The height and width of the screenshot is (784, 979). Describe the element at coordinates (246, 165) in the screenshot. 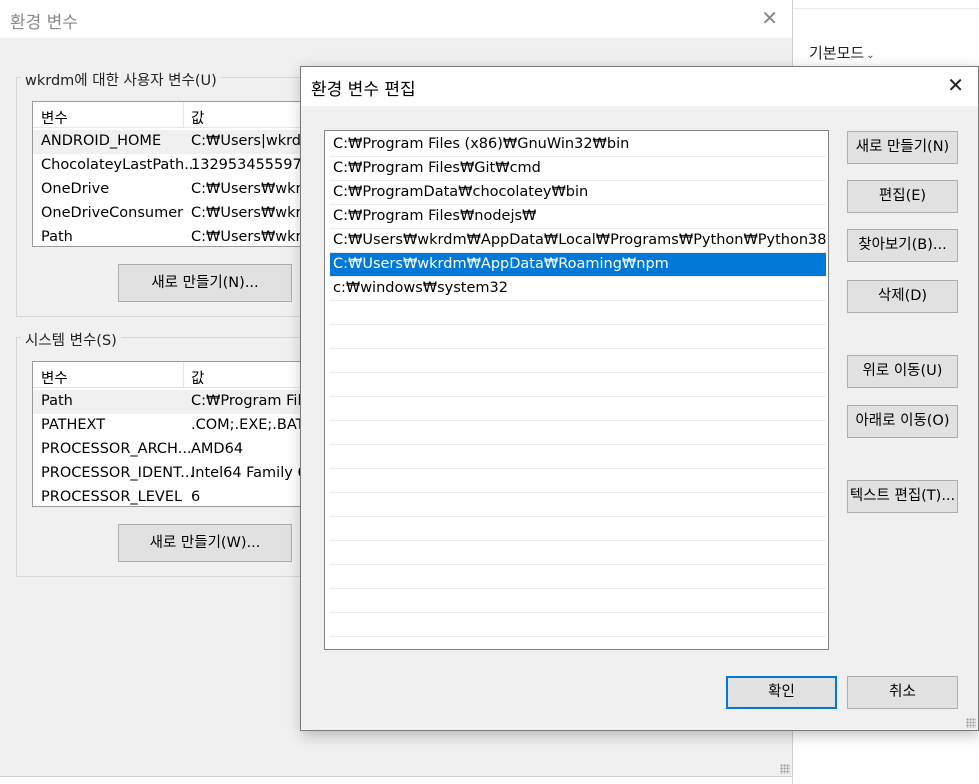

I see `var-value: 13295345559725` at that location.